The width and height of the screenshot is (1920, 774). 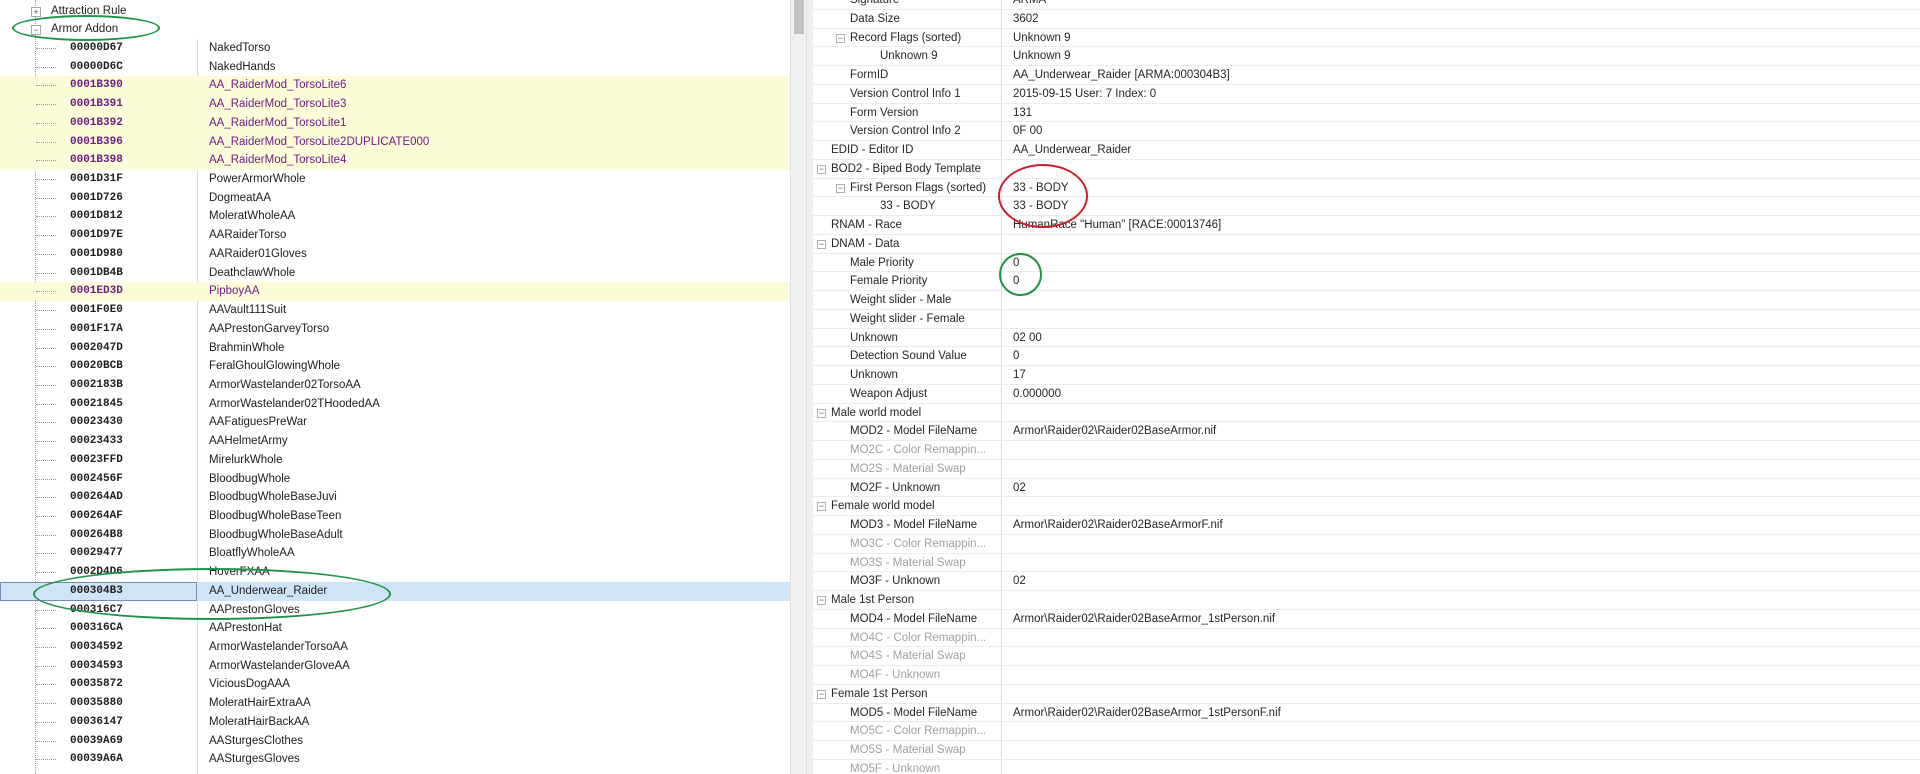 What do you see at coordinates (395, 441) in the screenshot?
I see `table-row: 00023433 AAHelmetArmy` at bounding box center [395, 441].